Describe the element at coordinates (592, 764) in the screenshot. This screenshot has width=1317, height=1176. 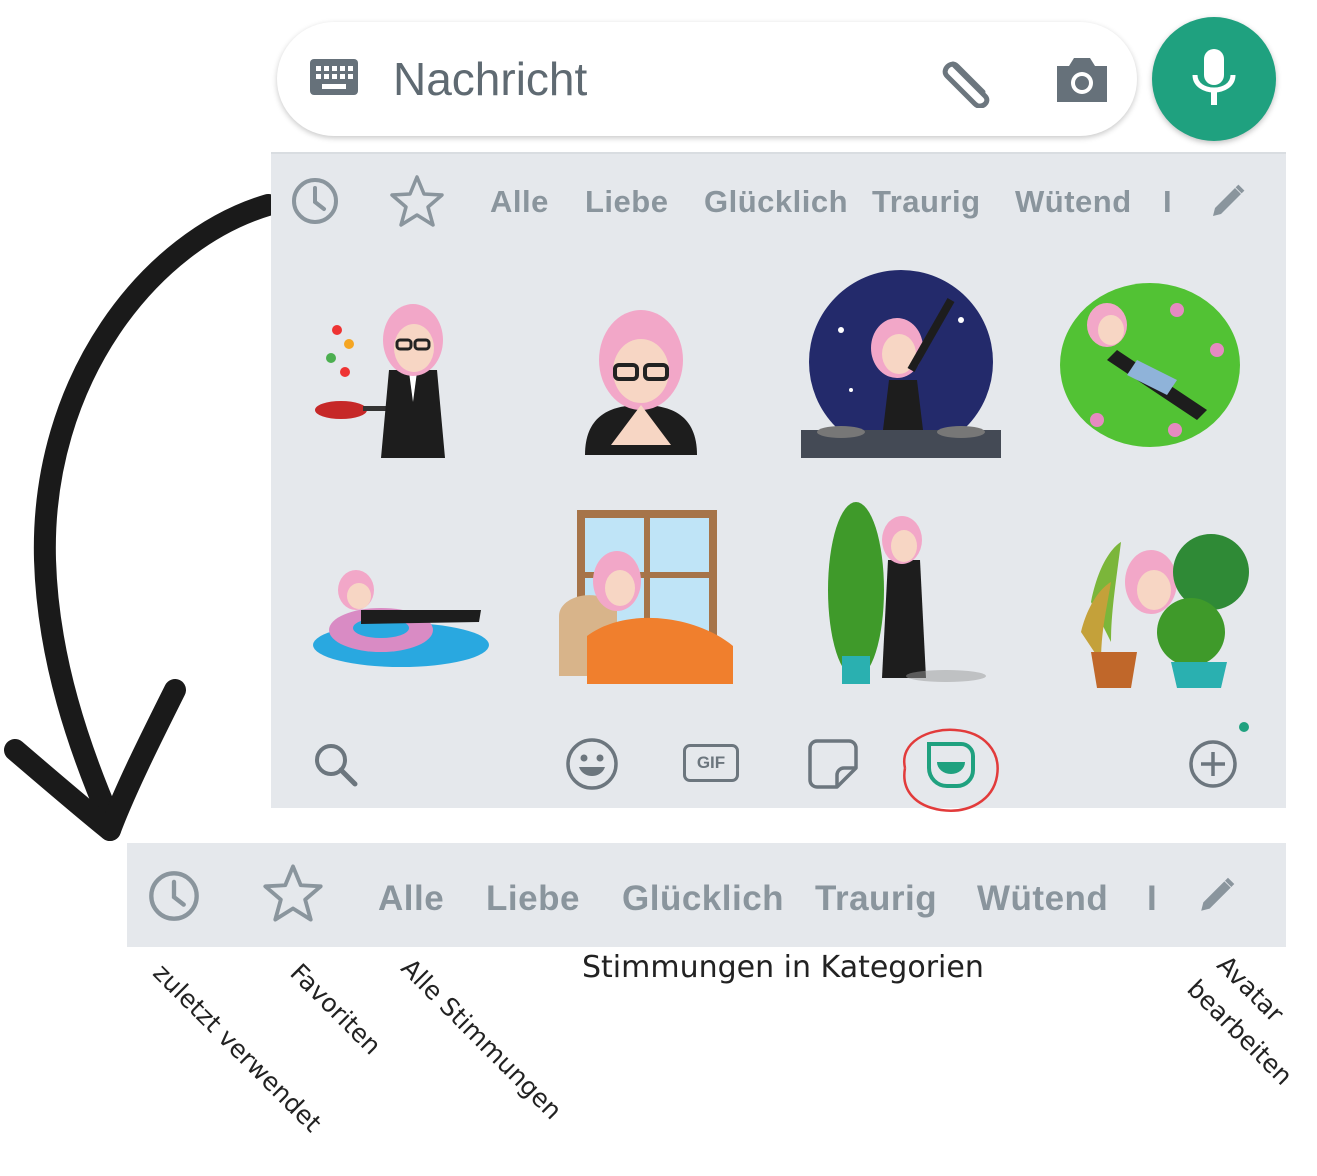
I see `emoji-icon` at that location.